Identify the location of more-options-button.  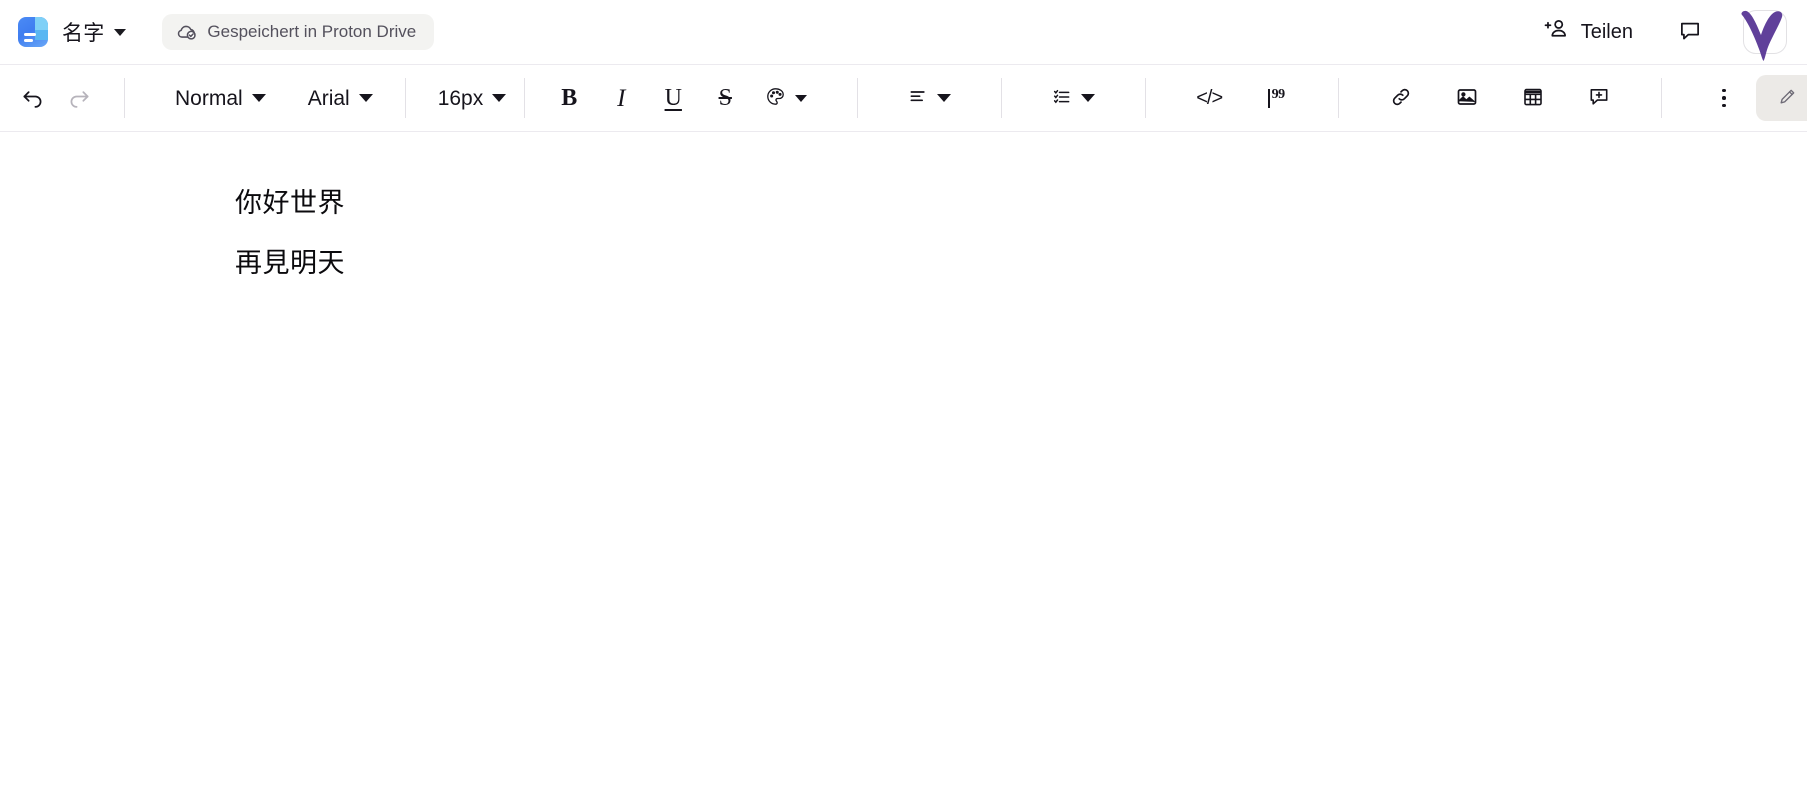
(1724, 98).